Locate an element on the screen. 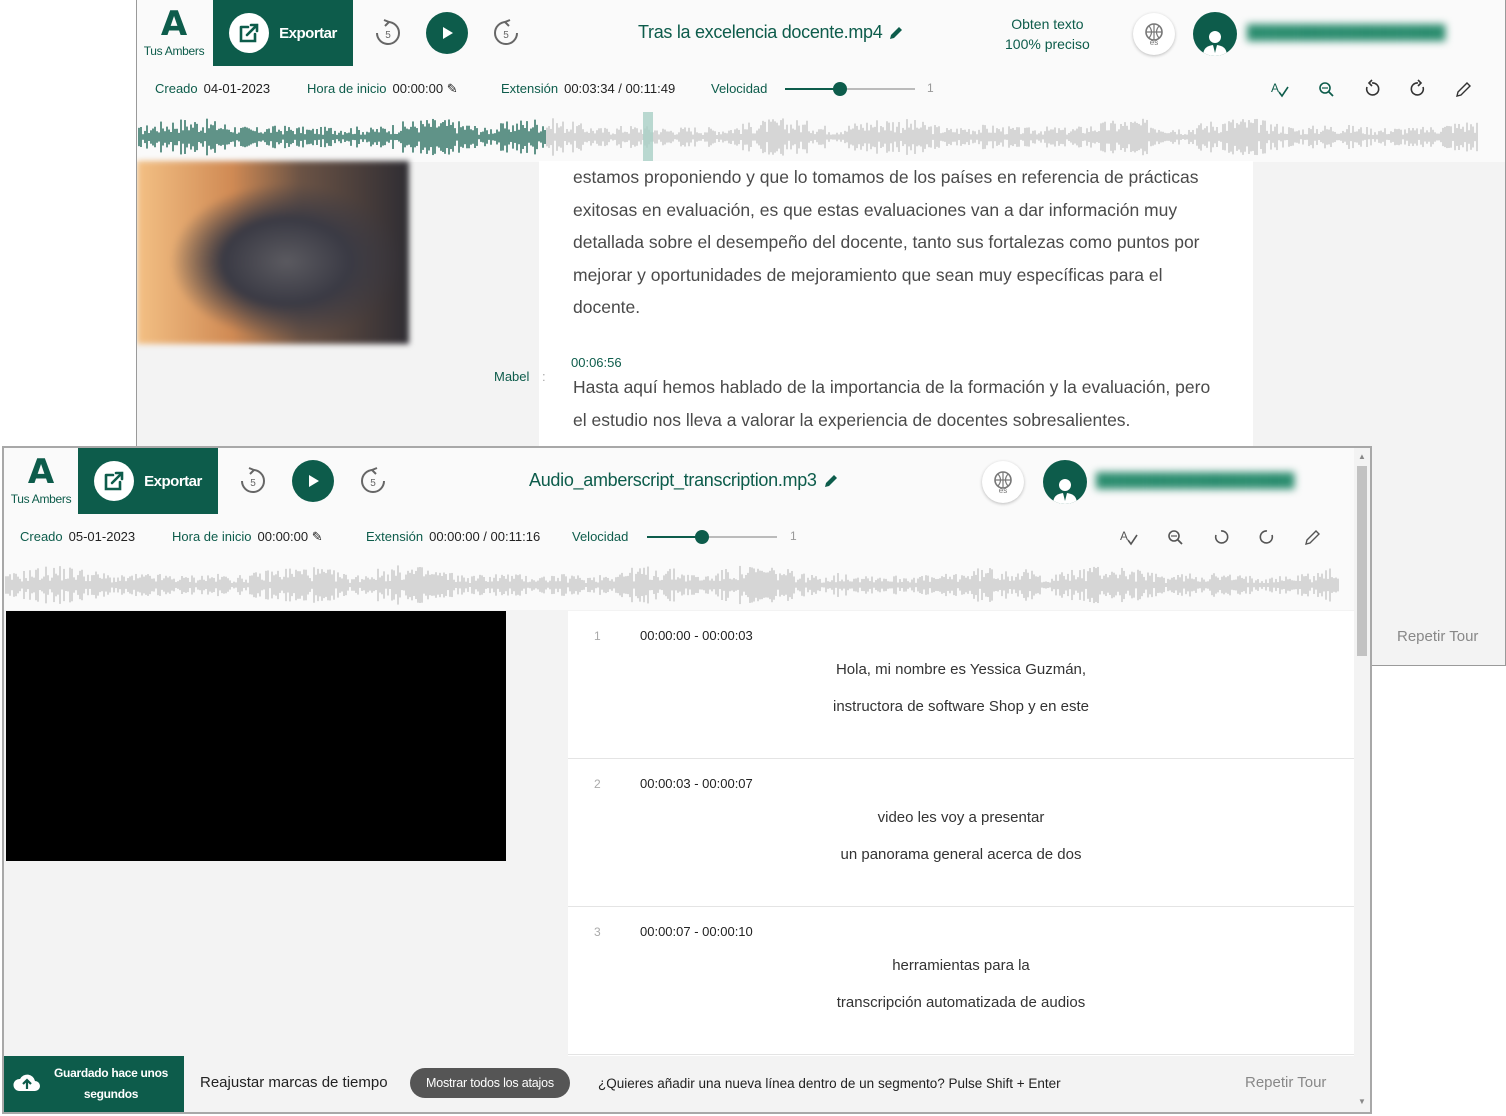 This screenshot has width=1506, height=1116. file-title: Tras la excelencia docente.mp4 is located at coordinates (771, 32).